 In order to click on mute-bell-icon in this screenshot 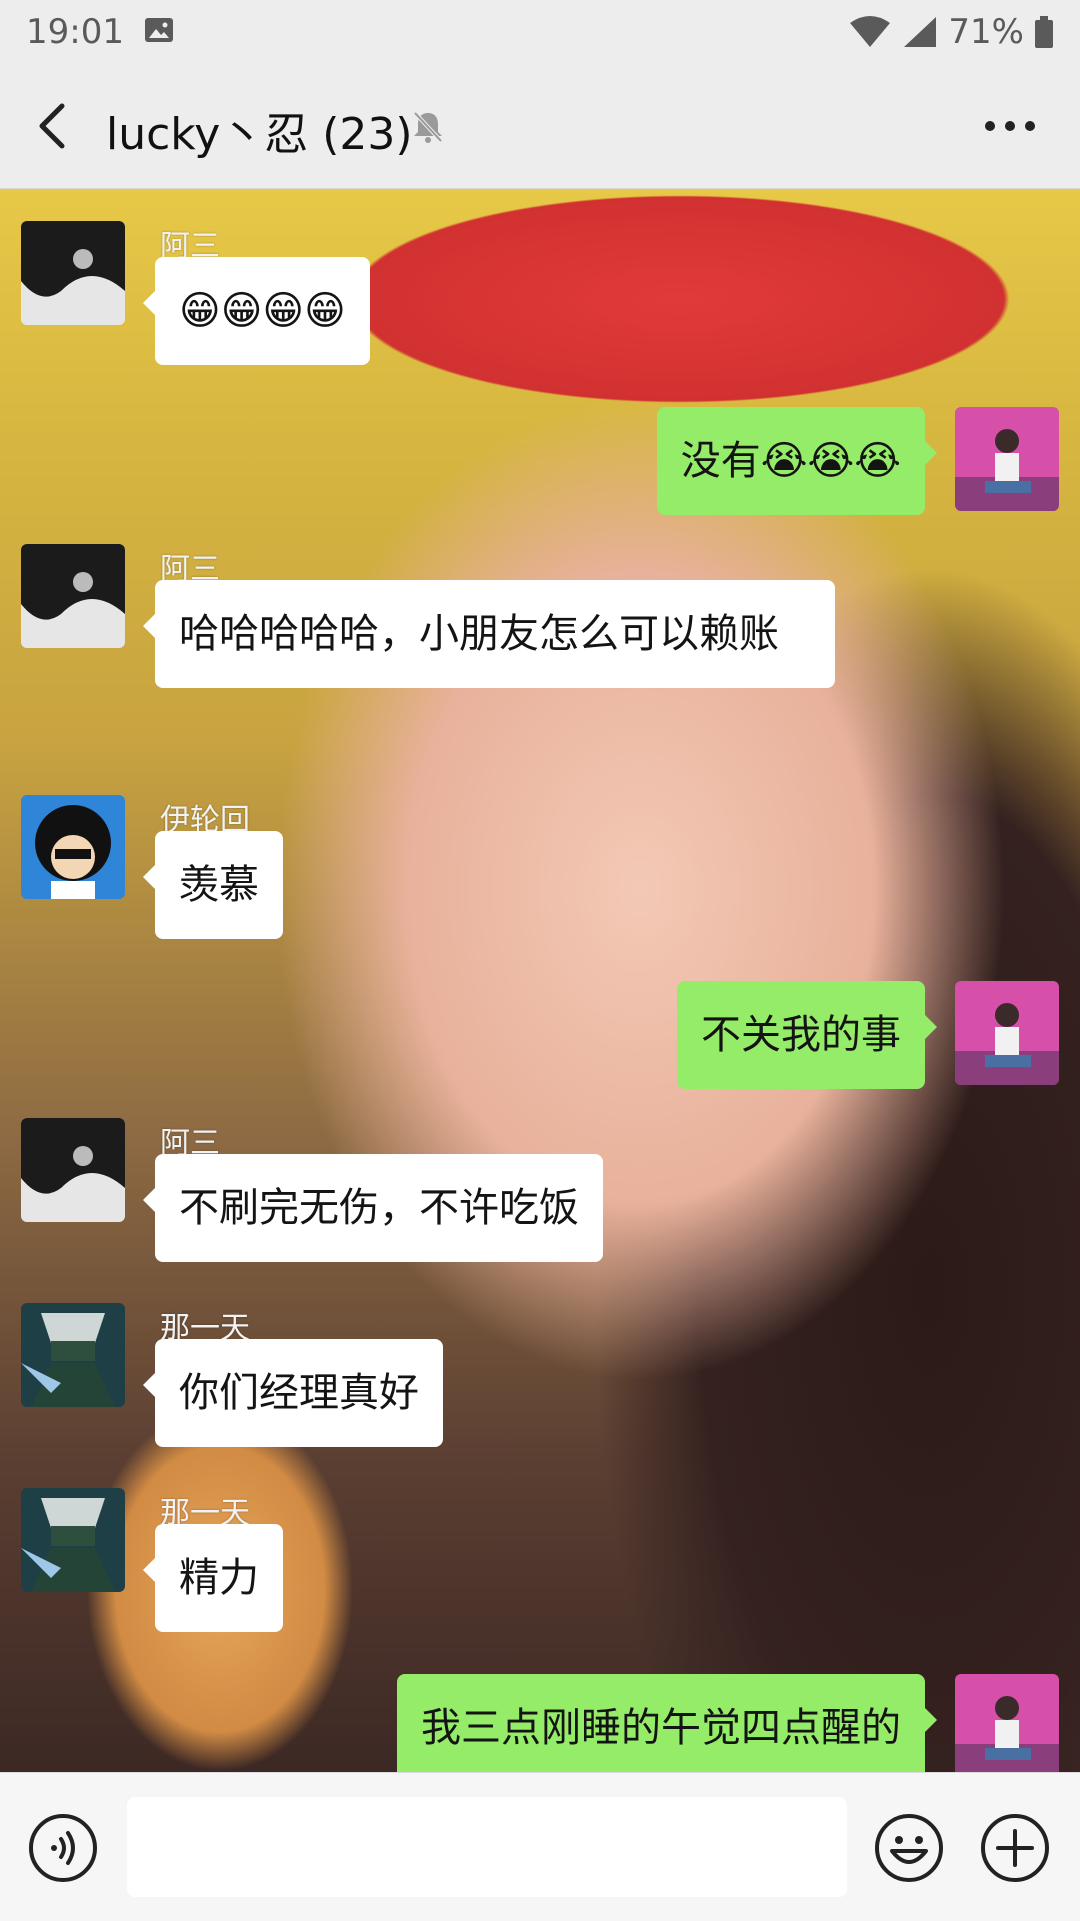, I will do `click(428, 127)`.